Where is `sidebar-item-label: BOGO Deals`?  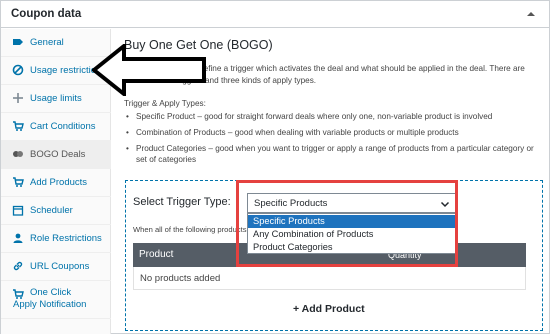
sidebar-item-label: BOGO Deals is located at coordinates (58, 154).